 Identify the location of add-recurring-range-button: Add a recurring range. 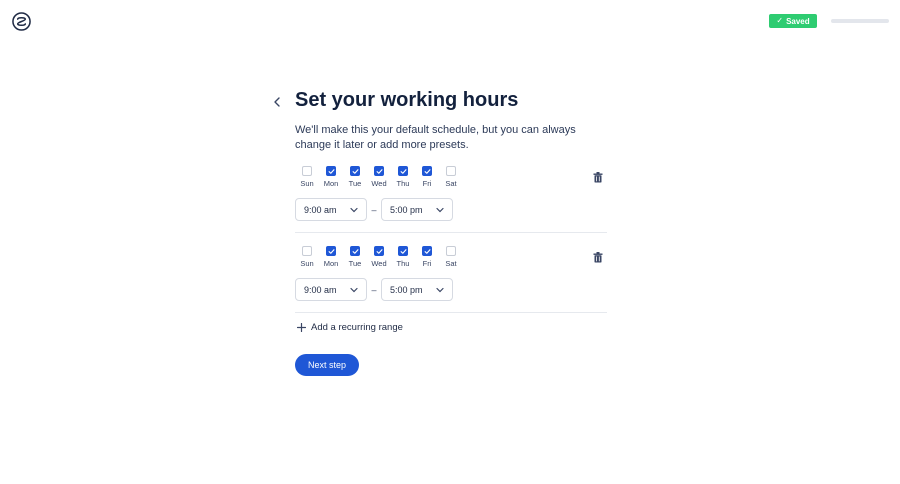
(350, 327).